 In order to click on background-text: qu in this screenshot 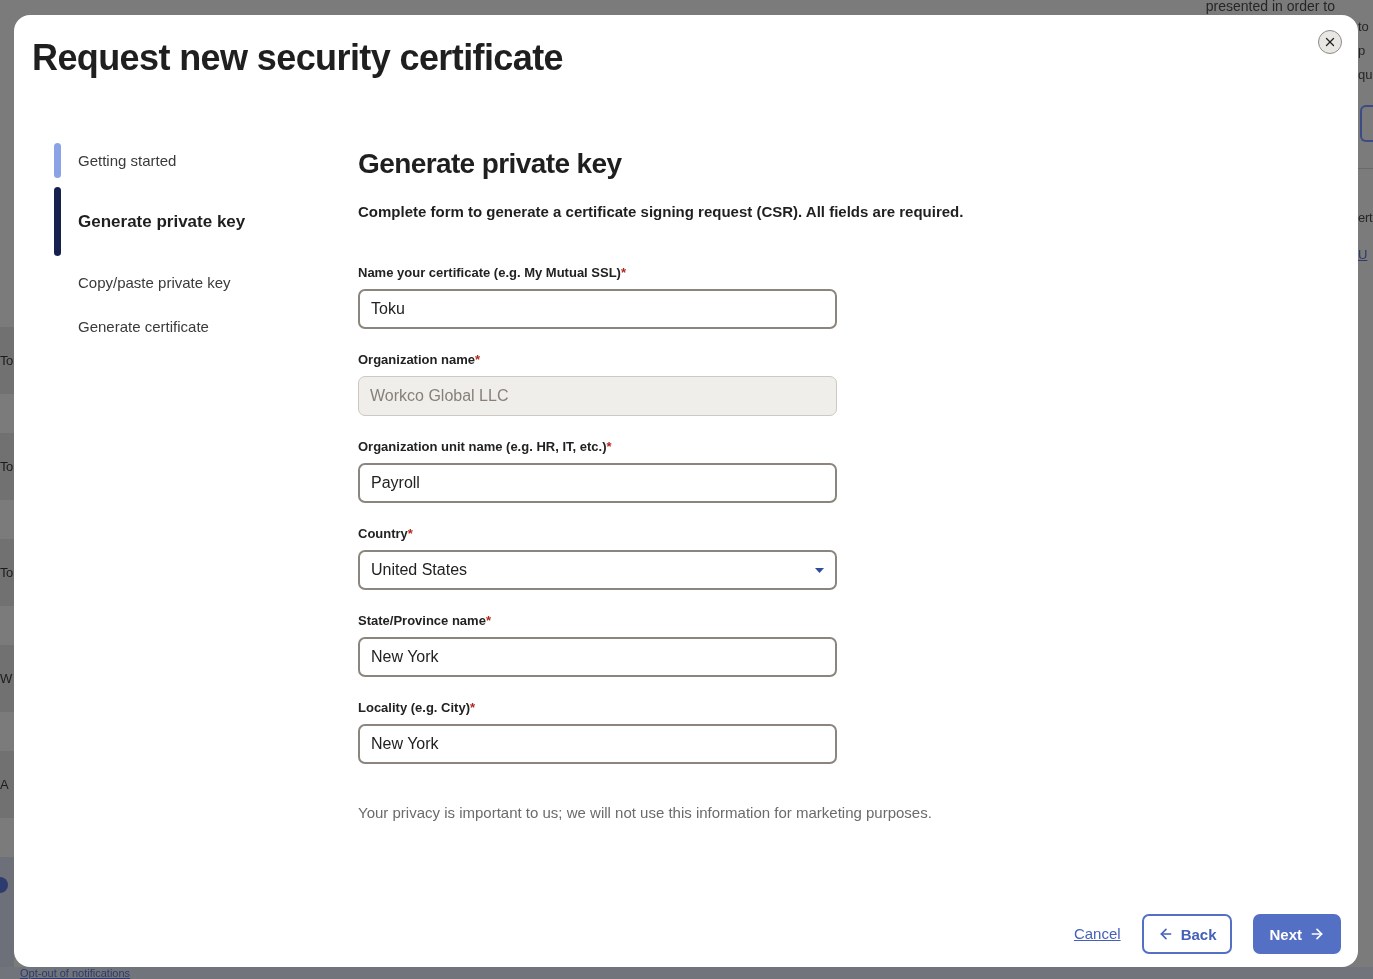, I will do `click(1365, 75)`.